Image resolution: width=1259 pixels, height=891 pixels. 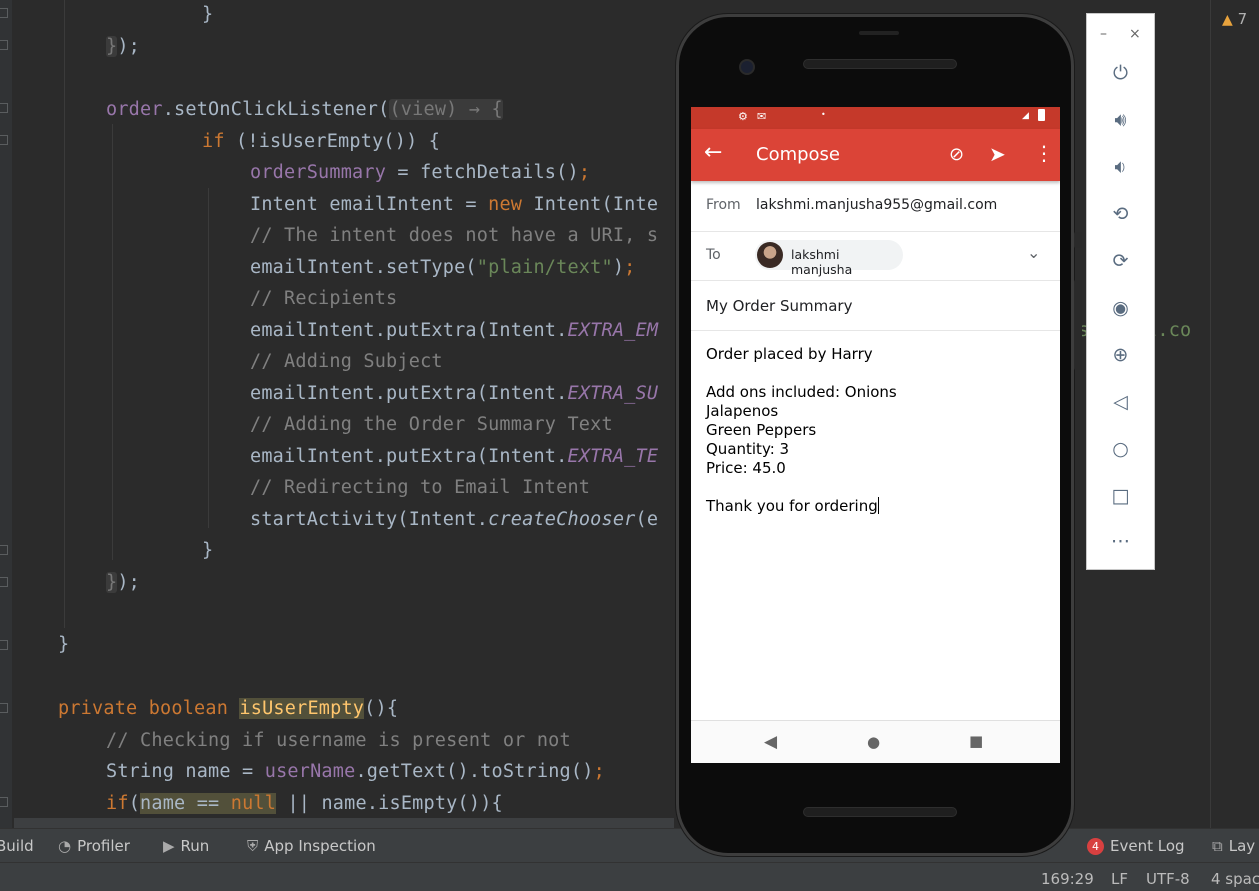 I want to click on build-tool-button: Build, so click(x=17, y=846).